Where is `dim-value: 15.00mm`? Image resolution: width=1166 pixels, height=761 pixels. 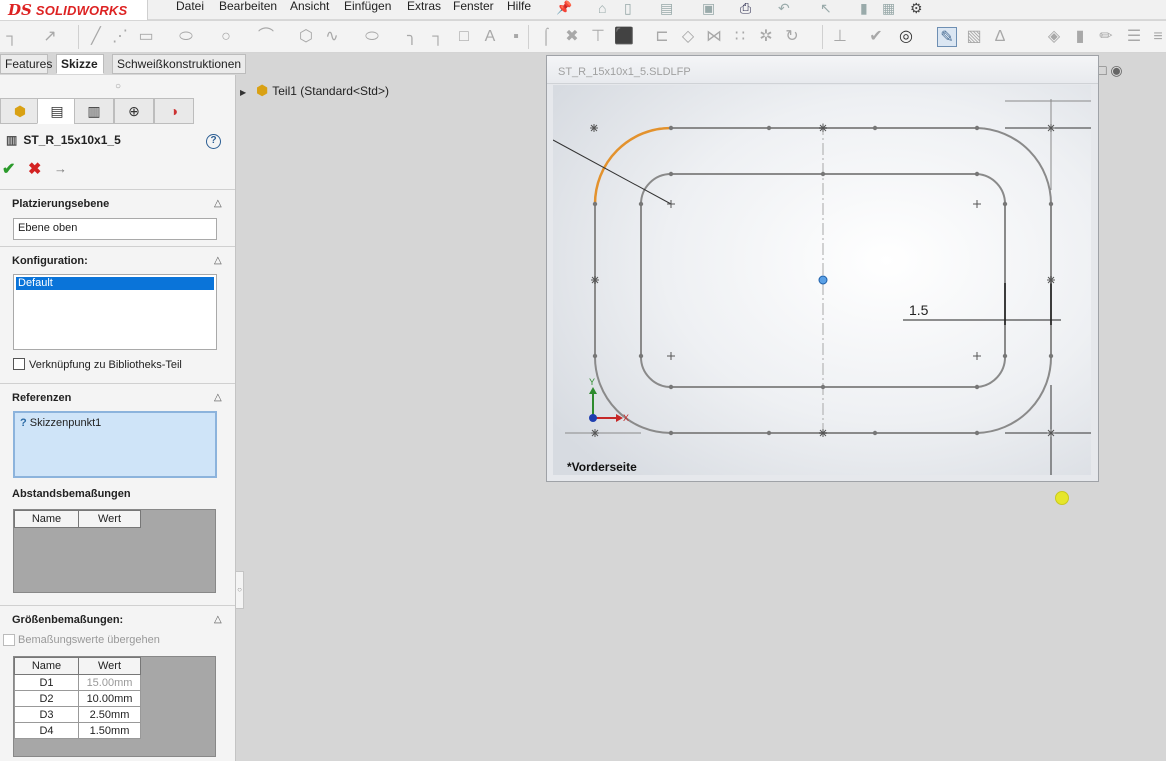
dim-value: 15.00mm is located at coordinates (109, 682).